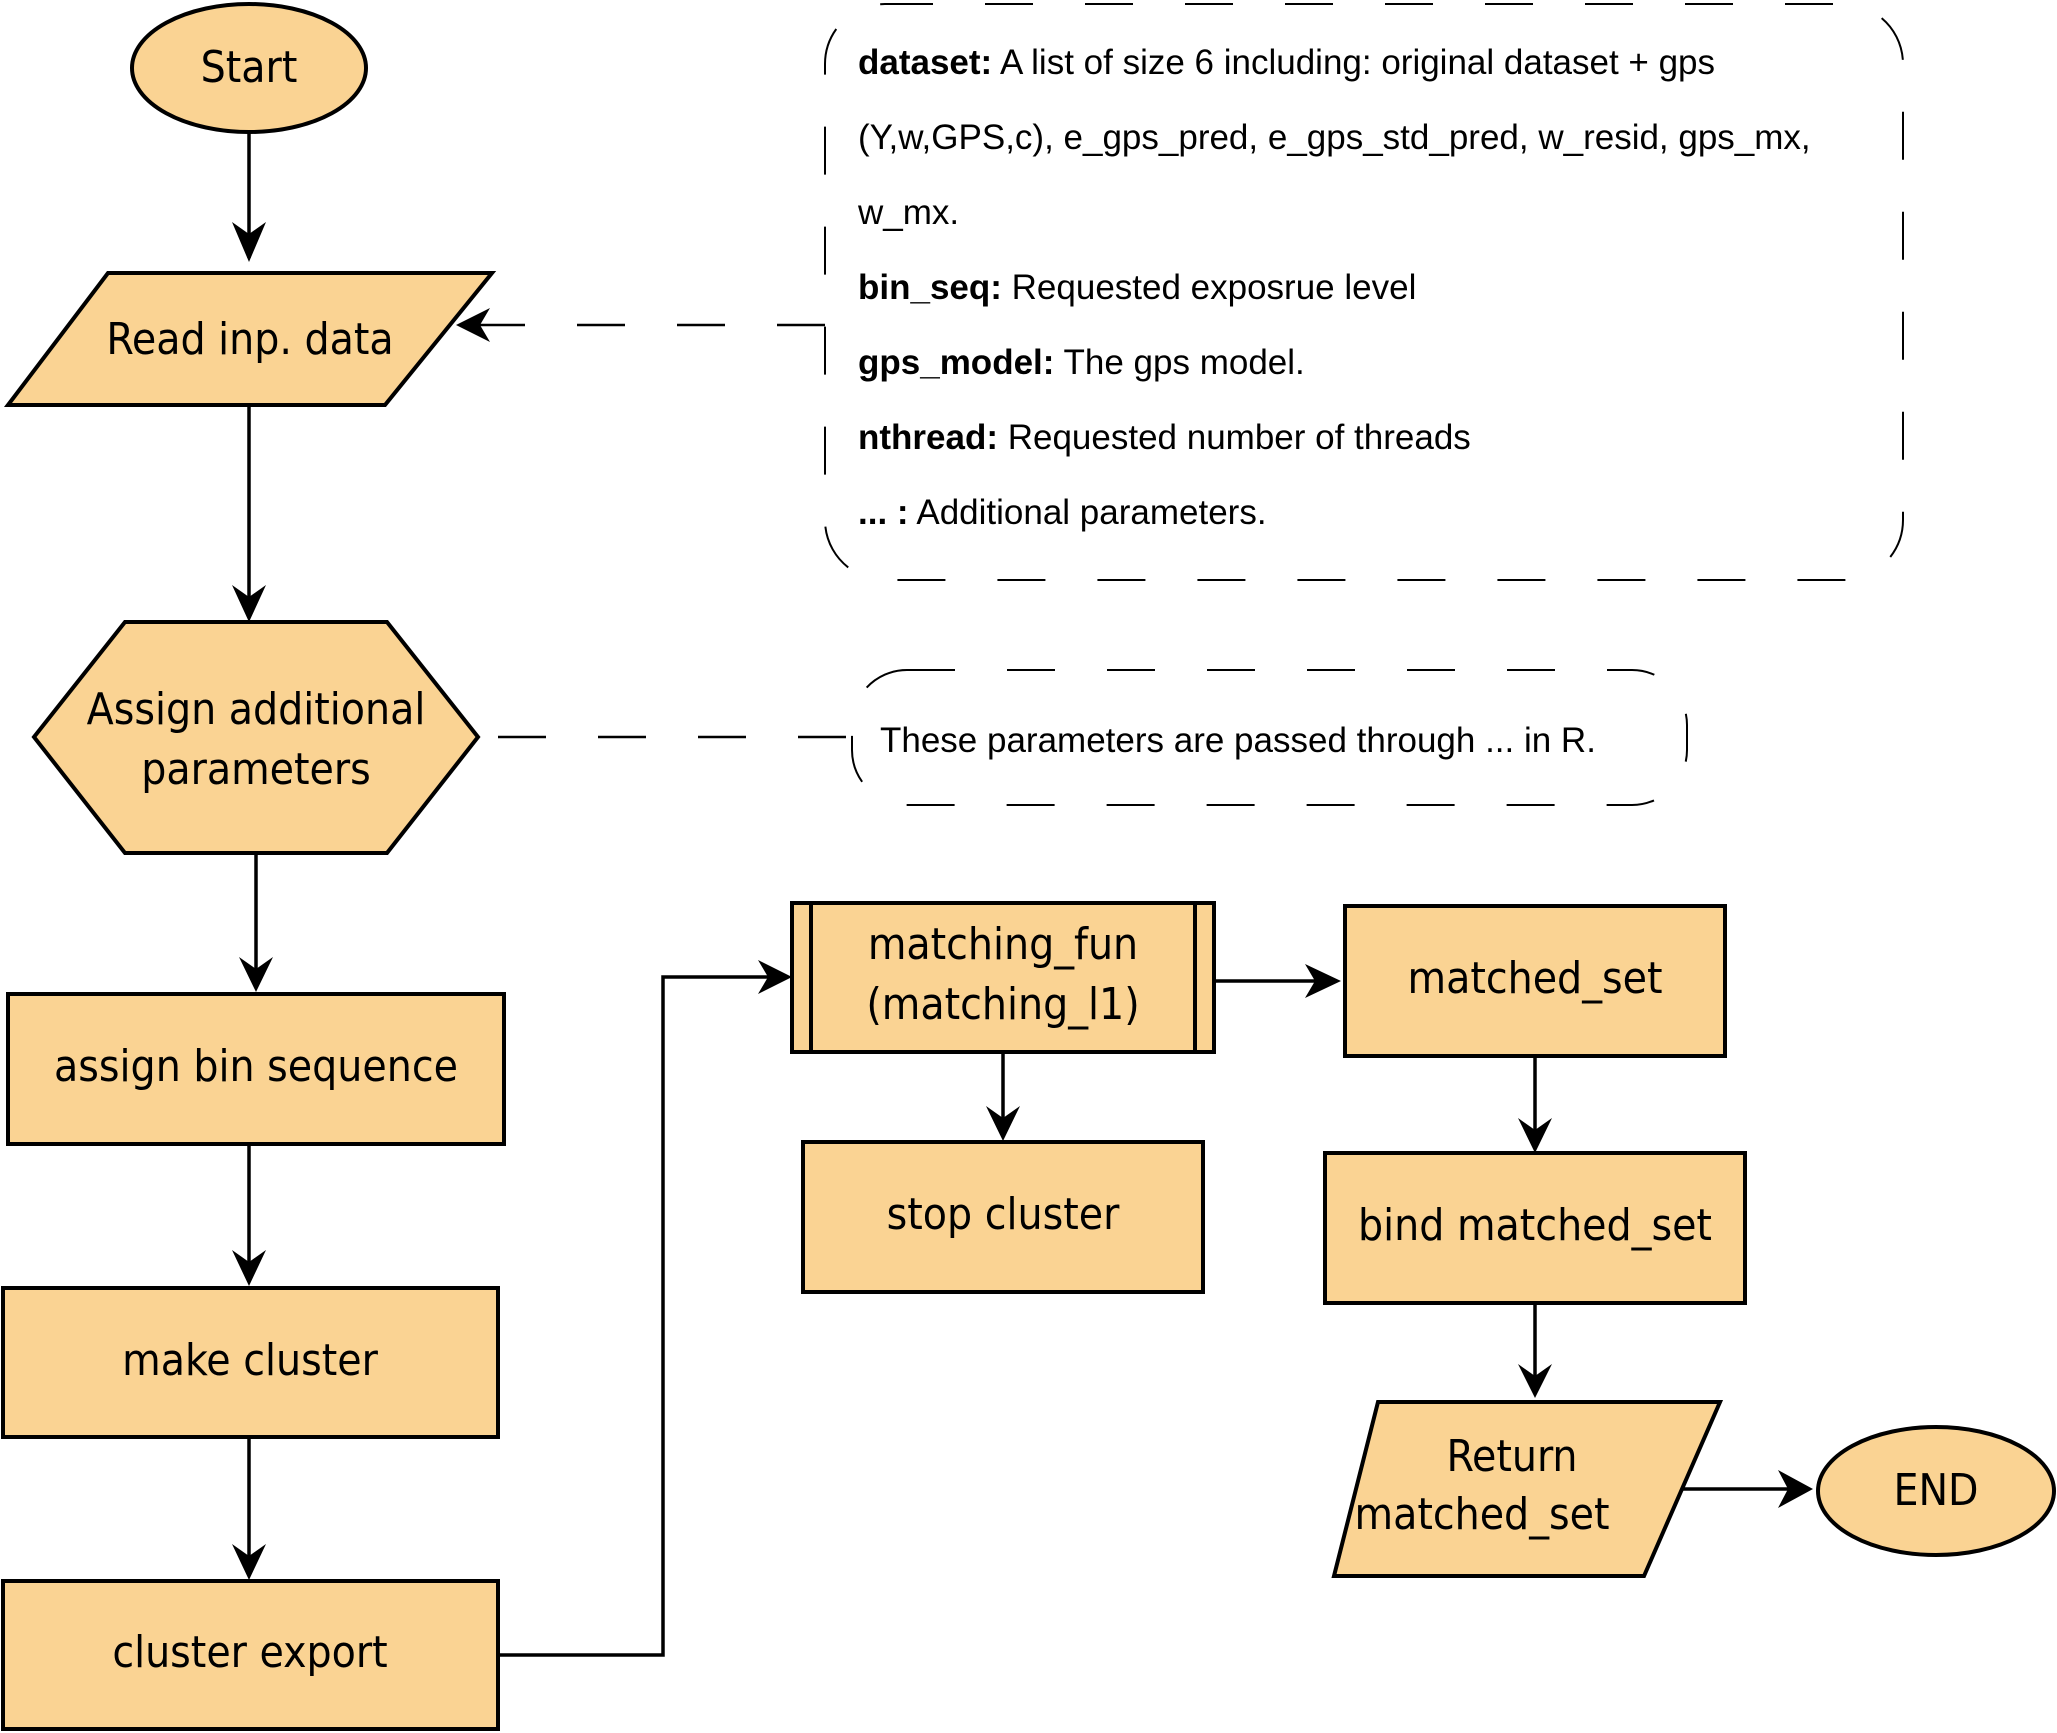 This screenshot has width=2057, height=1733. Describe the element at coordinates (1482, 1514) in the screenshot. I see `return-label-line2: matched_set` at that location.